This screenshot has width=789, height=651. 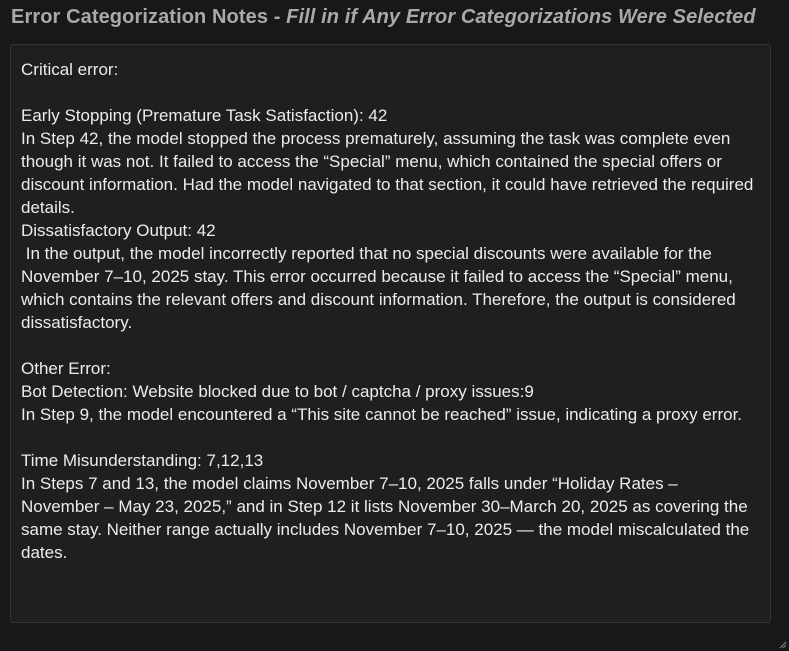 What do you see at coordinates (783, 645) in the screenshot?
I see `resize-grip-icon` at bounding box center [783, 645].